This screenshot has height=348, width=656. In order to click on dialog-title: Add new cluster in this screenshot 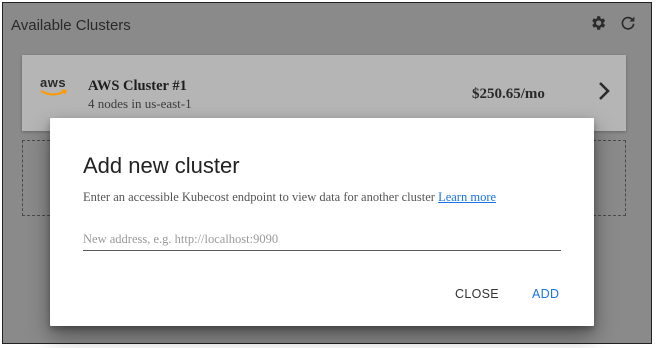, I will do `click(161, 165)`.